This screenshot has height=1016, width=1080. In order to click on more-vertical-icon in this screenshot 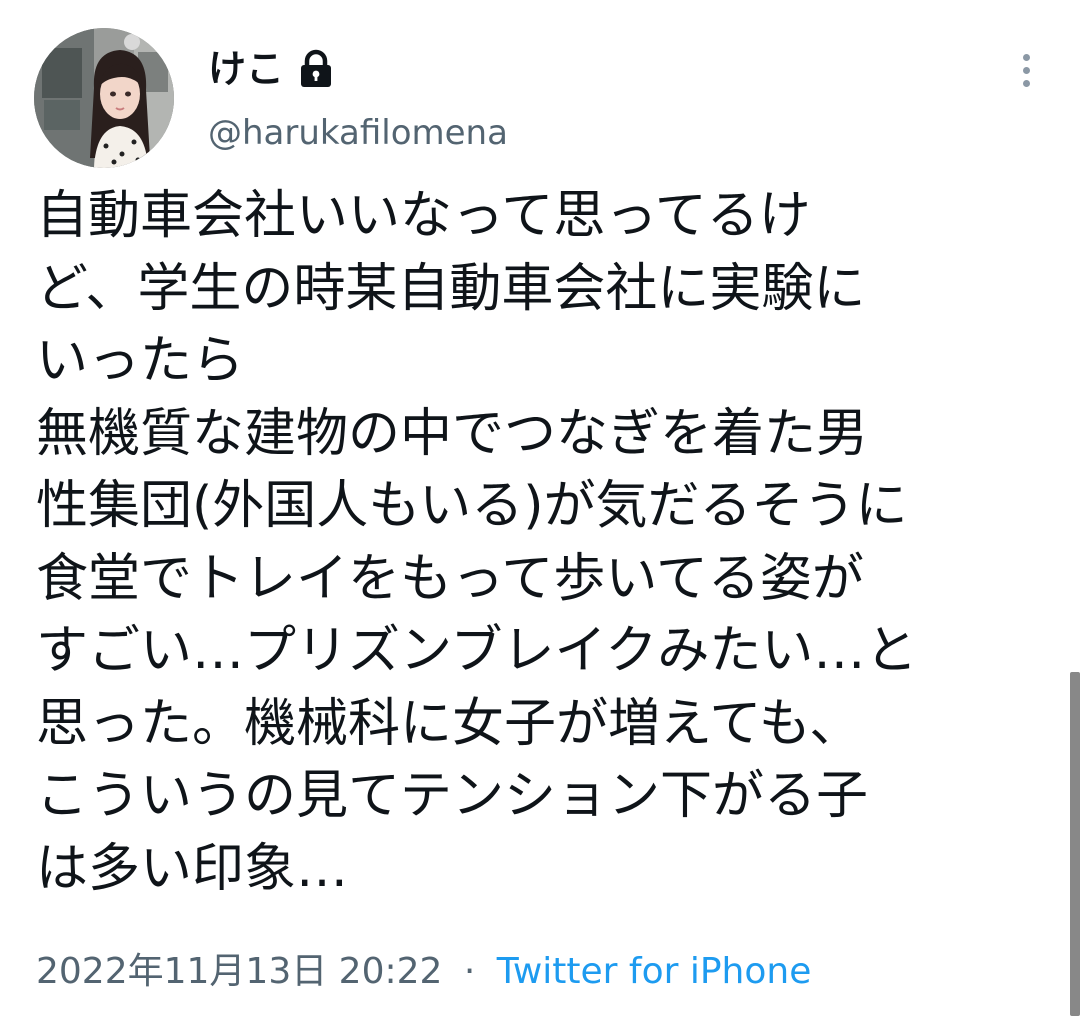, I will do `click(1026, 57)`.